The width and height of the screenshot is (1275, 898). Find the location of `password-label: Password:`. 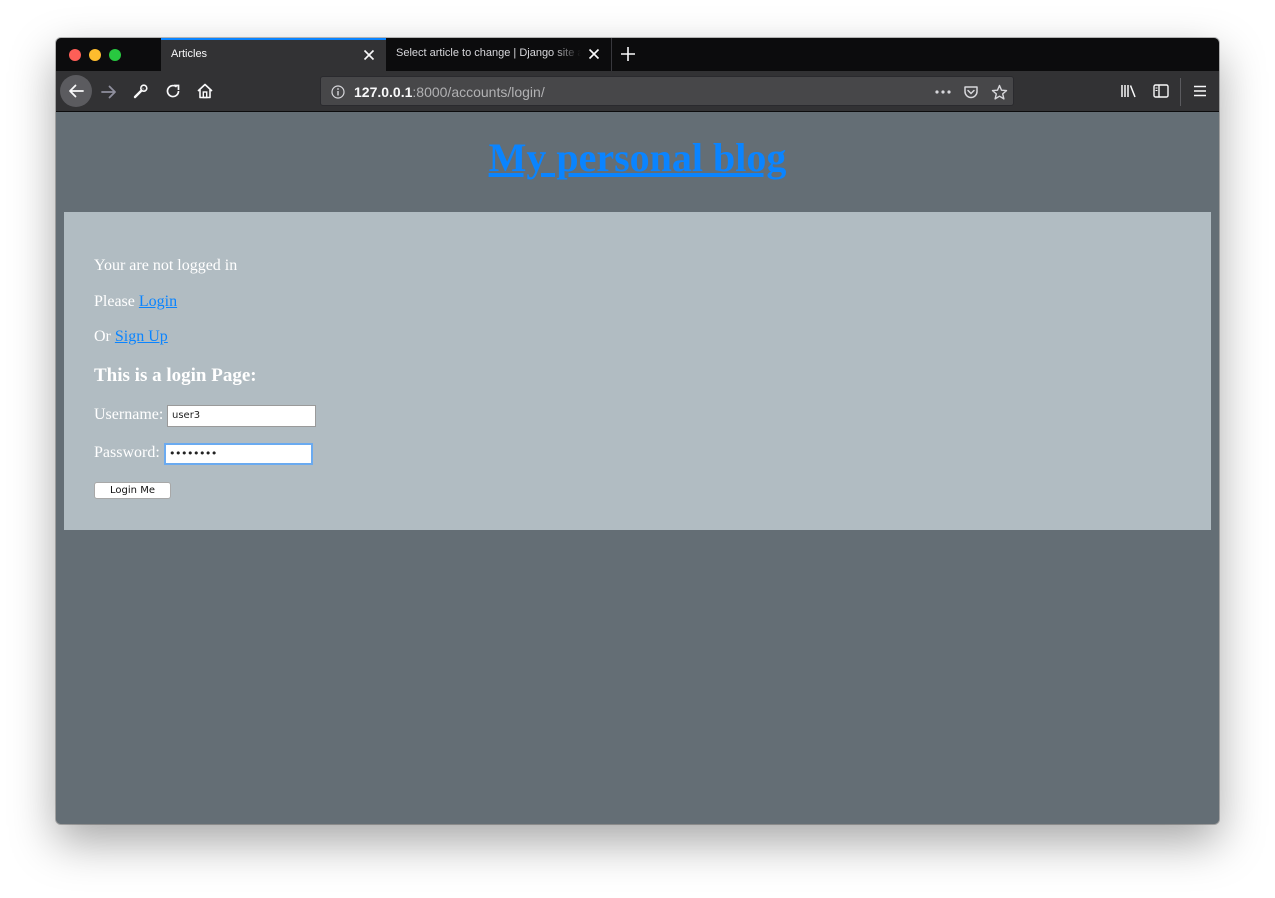

password-label: Password: is located at coordinates (127, 452).